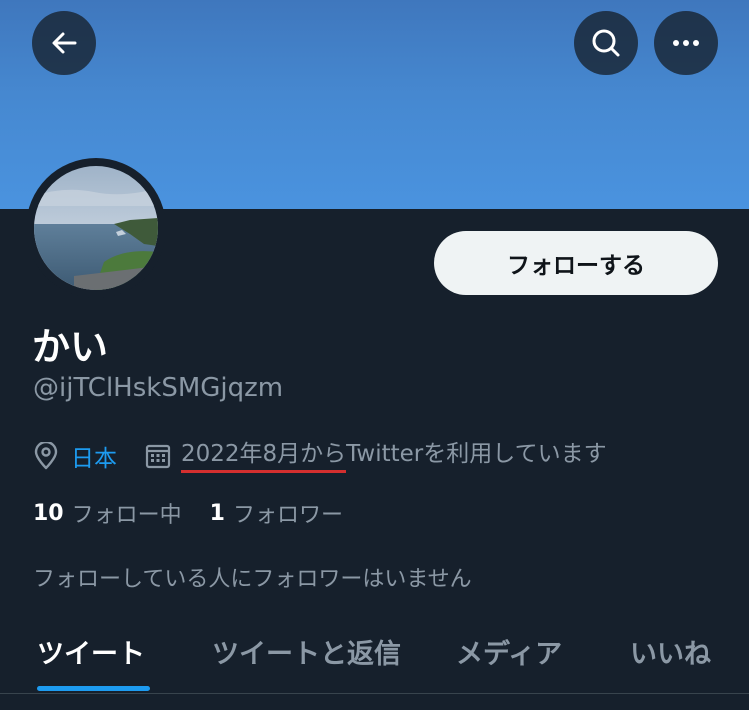  I want to click on arrow-left-icon, so click(64, 43).